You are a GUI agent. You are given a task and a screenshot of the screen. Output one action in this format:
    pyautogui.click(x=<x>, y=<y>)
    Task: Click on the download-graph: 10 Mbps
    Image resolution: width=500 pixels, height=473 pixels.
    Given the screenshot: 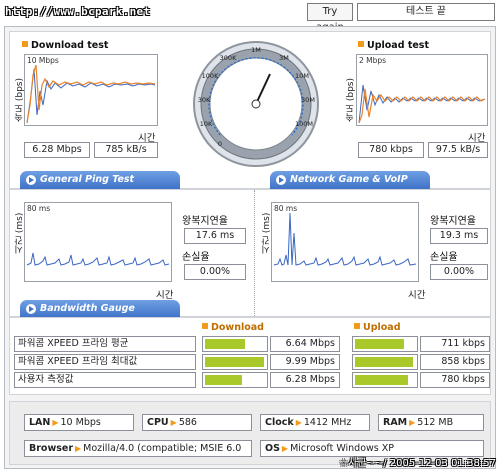 What is the action you would take?
    pyautogui.click(x=91, y=90)
    